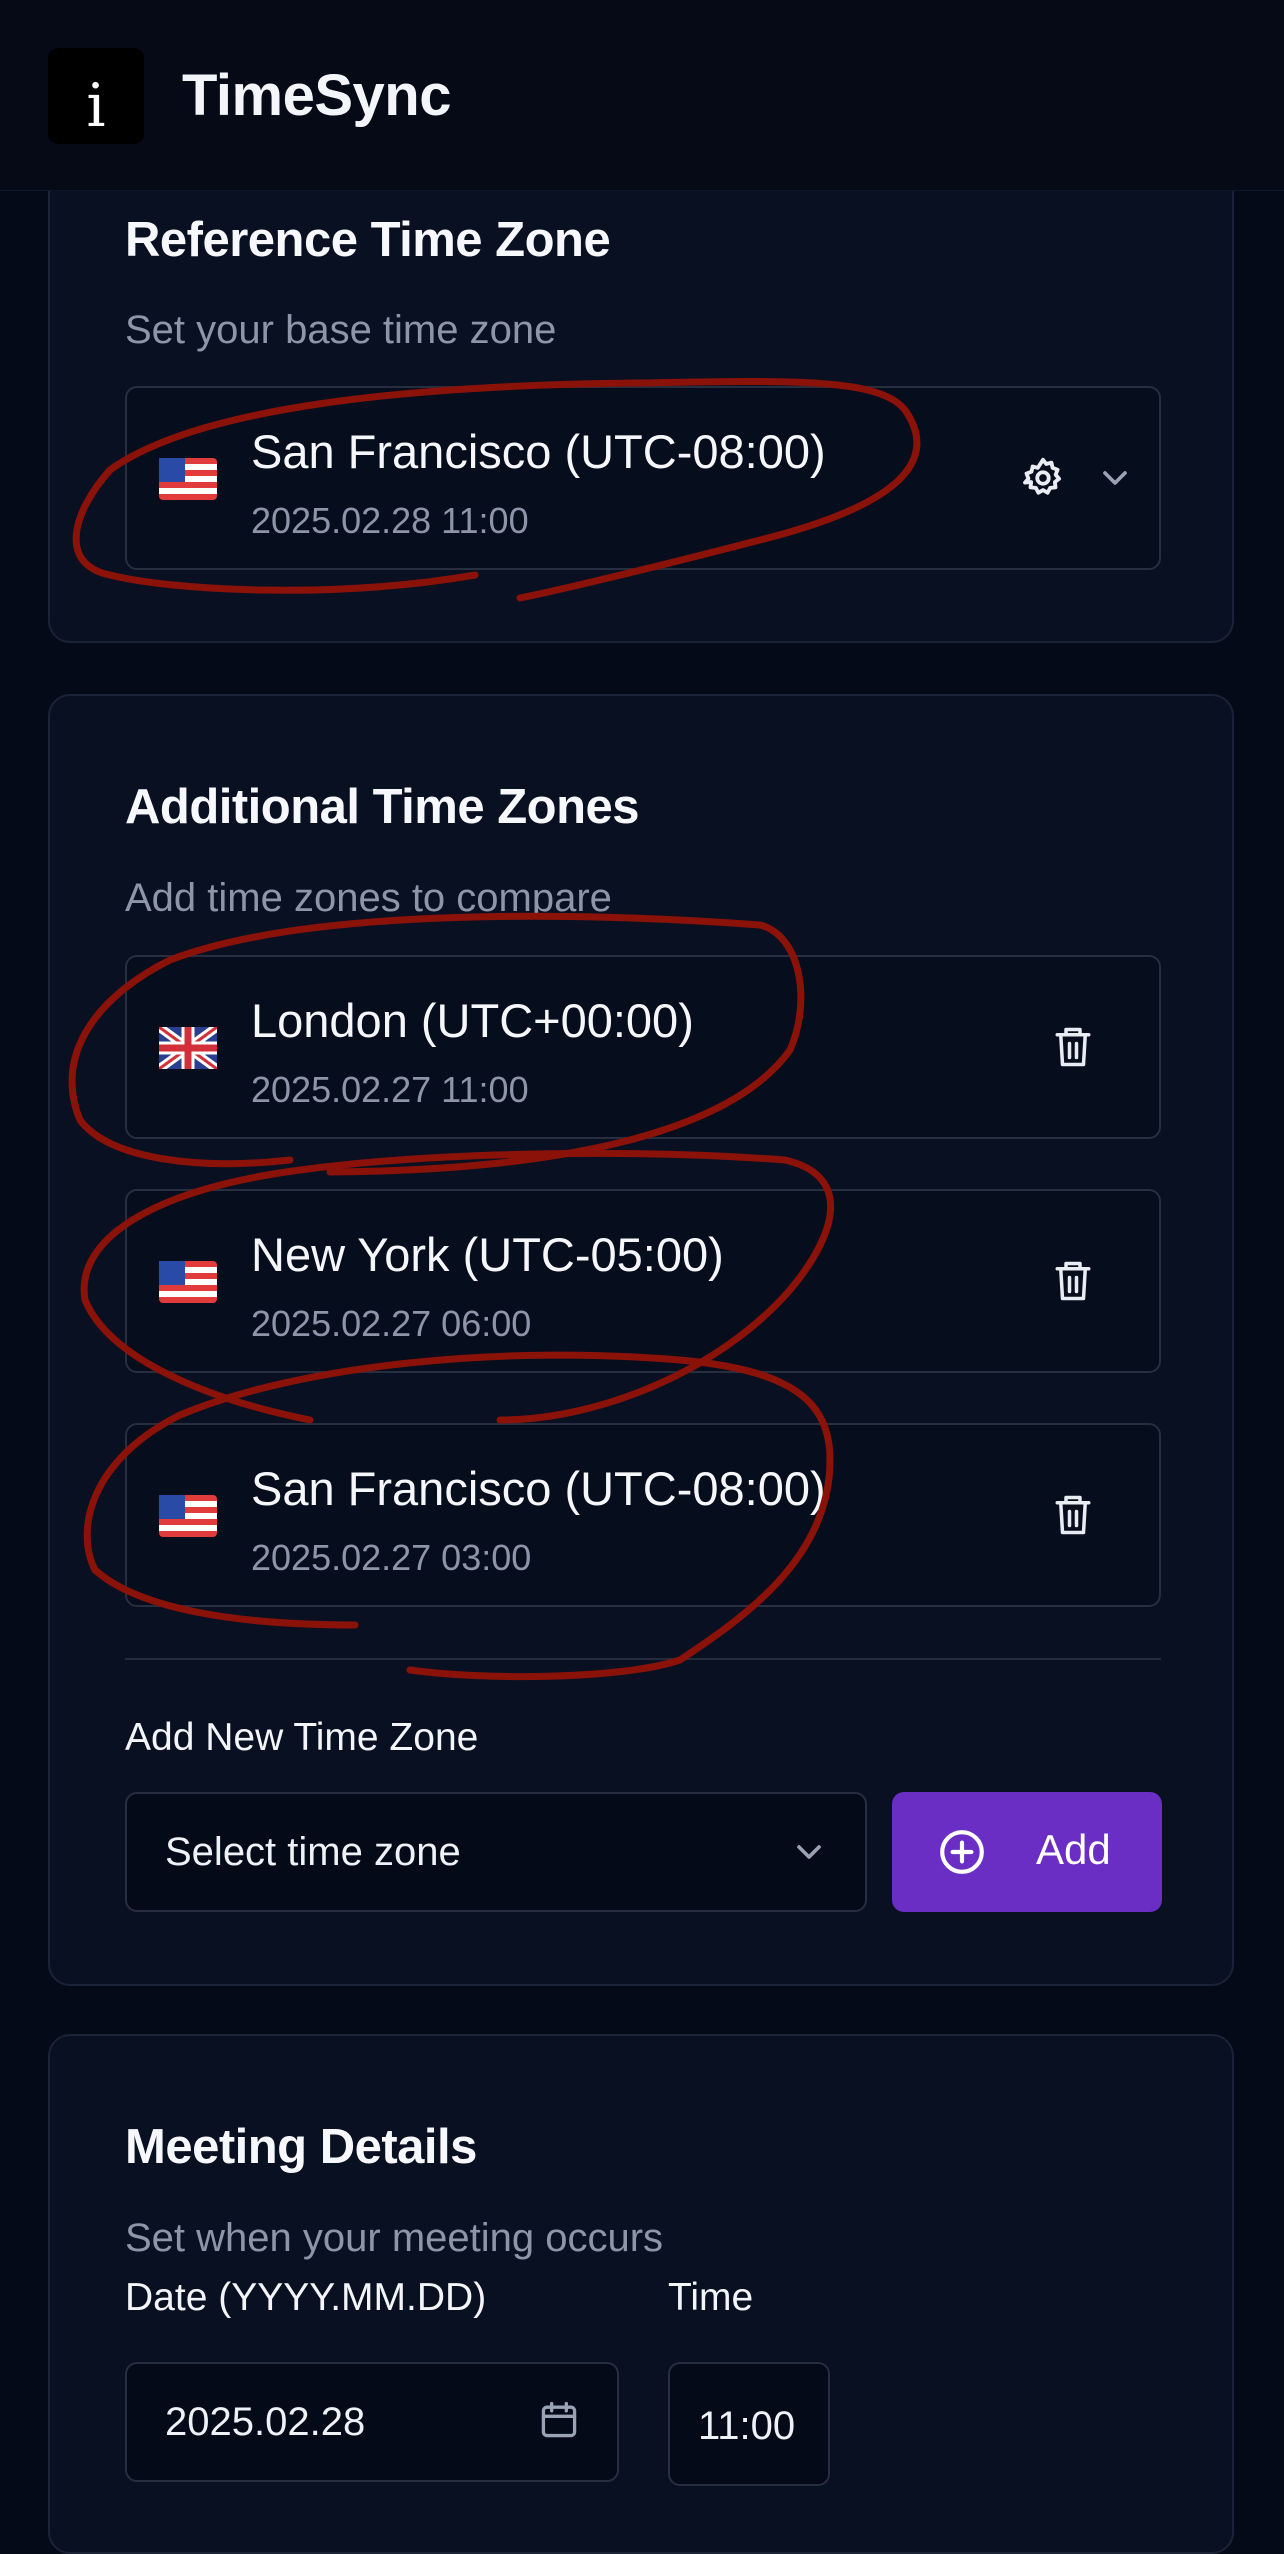  Describe the element at coordinates (1027, 1852) in the screenshot. I see `add-button: Add` at that location.